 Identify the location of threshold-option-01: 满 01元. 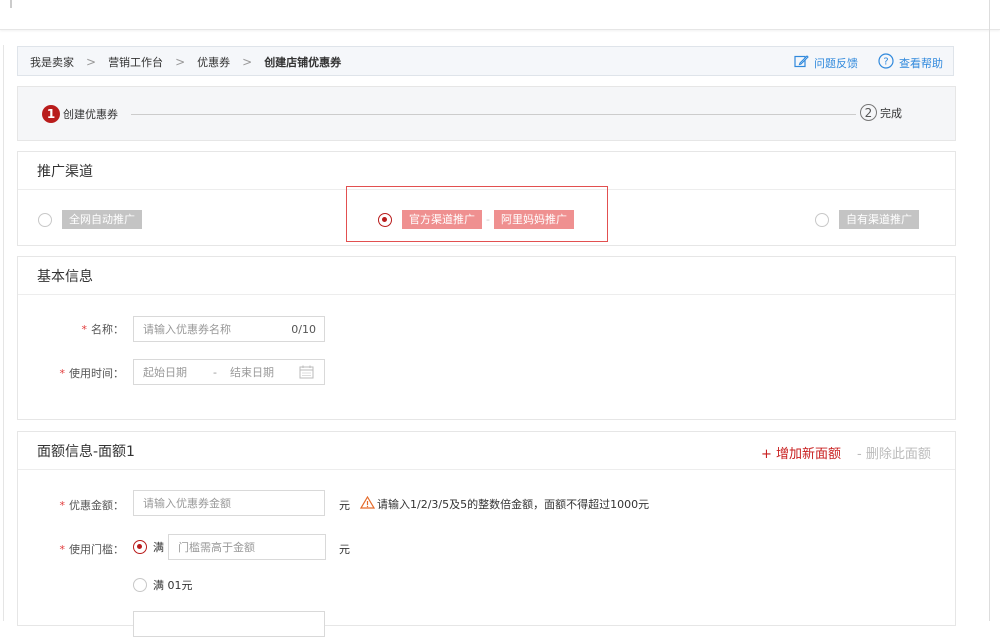
(163, 585).